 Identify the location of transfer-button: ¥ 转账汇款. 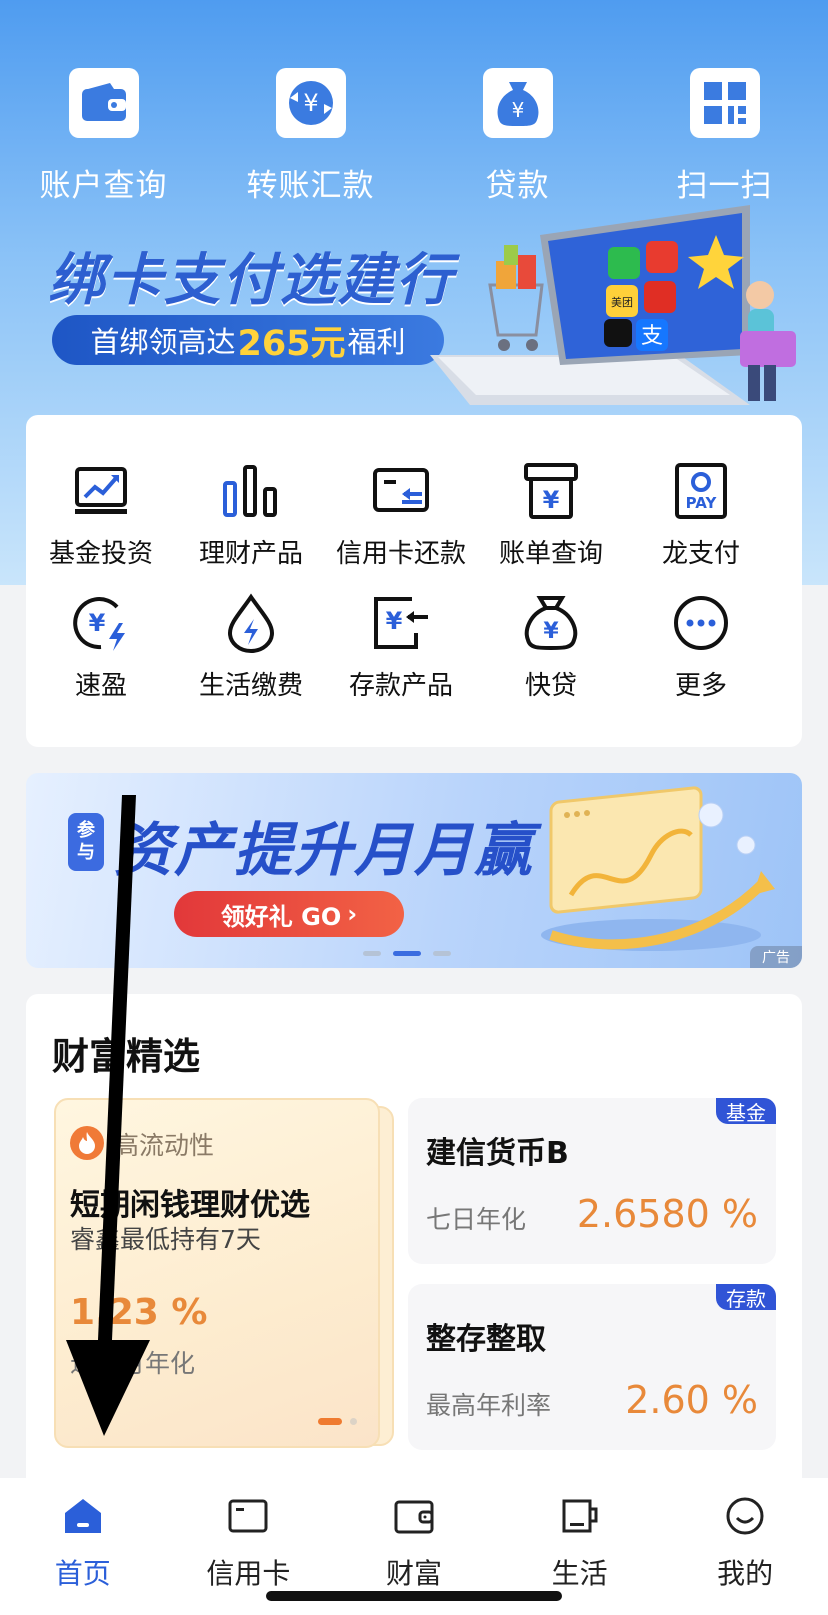
(310, 136).